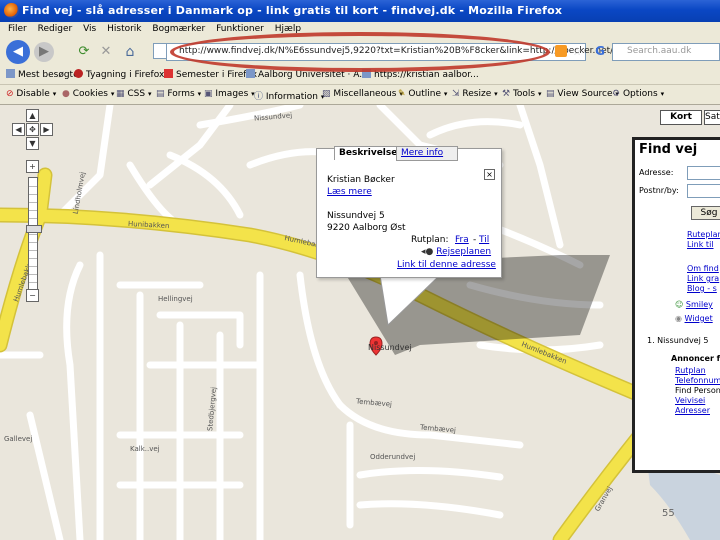 The height and width of the screenshot is (540, 720). What do you see at coordinates (697, 390) in the screenshot?
I see `ad-link: Find Person` at bounding box center [697, 390].